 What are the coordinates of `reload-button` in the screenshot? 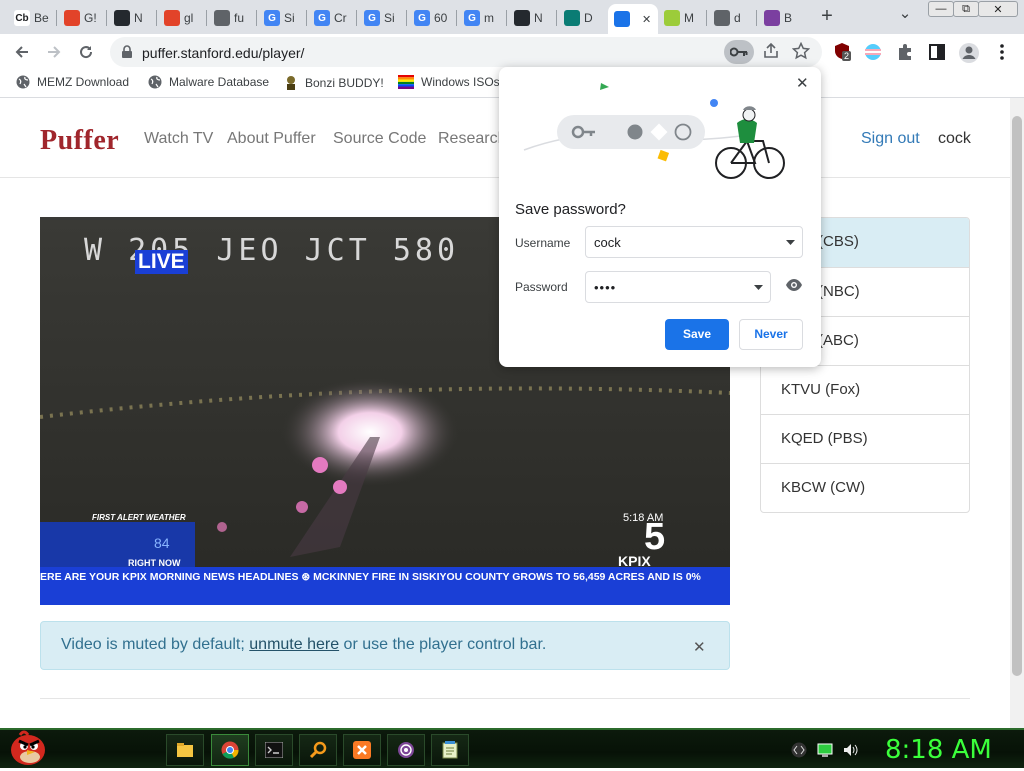 It's located at (86, 52).